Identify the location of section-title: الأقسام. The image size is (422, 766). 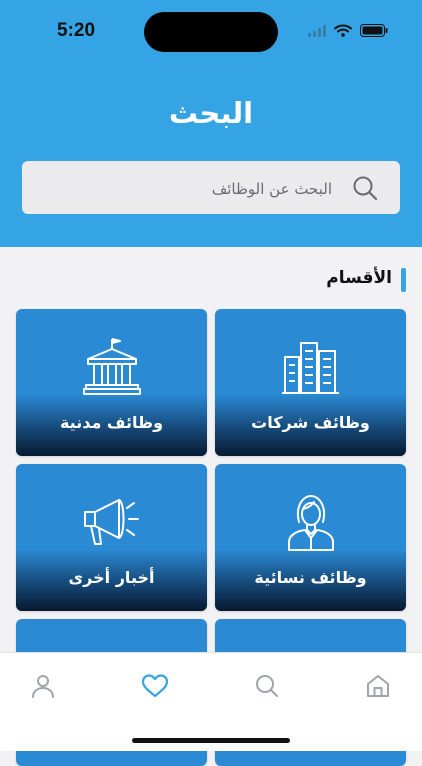
(359, 278).